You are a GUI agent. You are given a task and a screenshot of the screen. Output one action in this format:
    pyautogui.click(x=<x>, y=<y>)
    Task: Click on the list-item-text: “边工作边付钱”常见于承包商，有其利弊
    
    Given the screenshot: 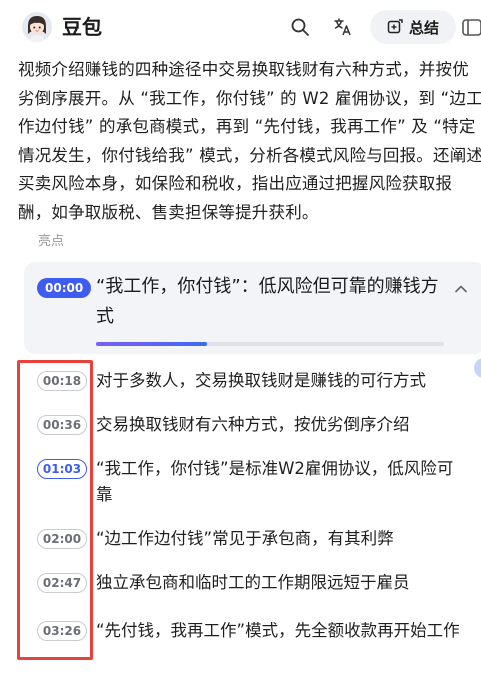 What is the action you would take?
    pyautogui.click(x=245, y=538)
    